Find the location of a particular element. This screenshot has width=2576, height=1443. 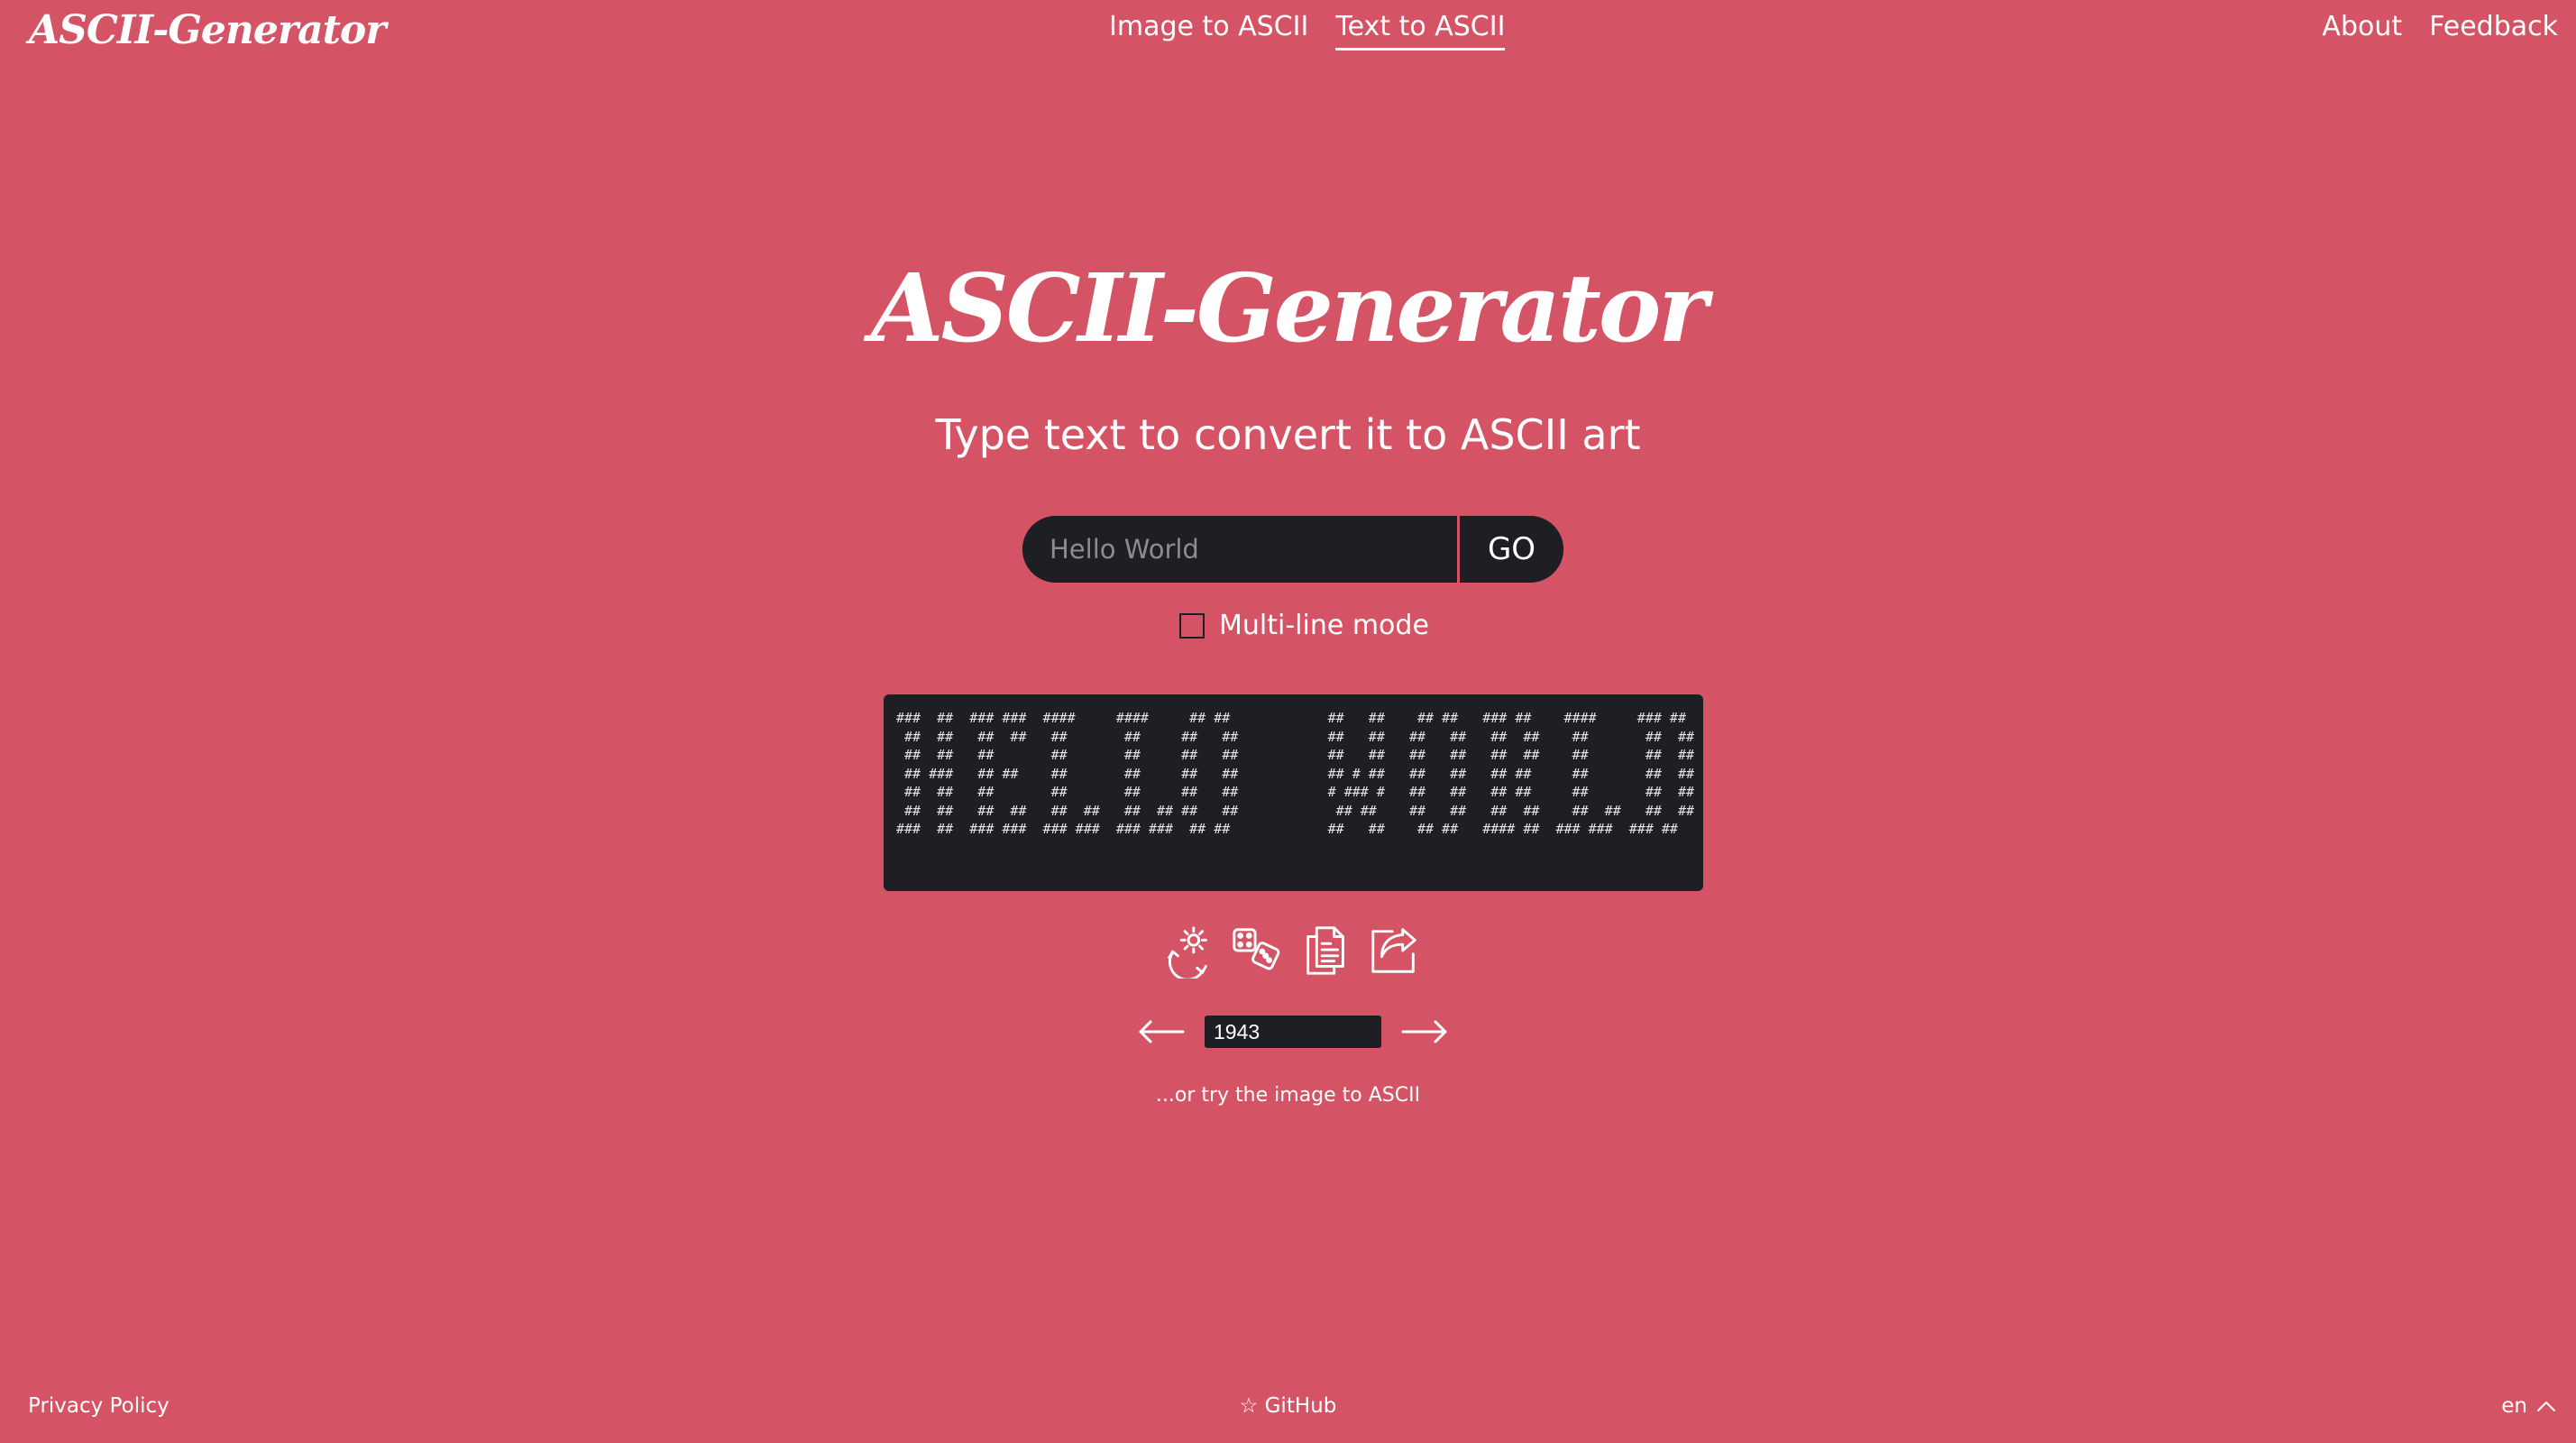

prev-font-button is located at coordinates (1161, 1032).